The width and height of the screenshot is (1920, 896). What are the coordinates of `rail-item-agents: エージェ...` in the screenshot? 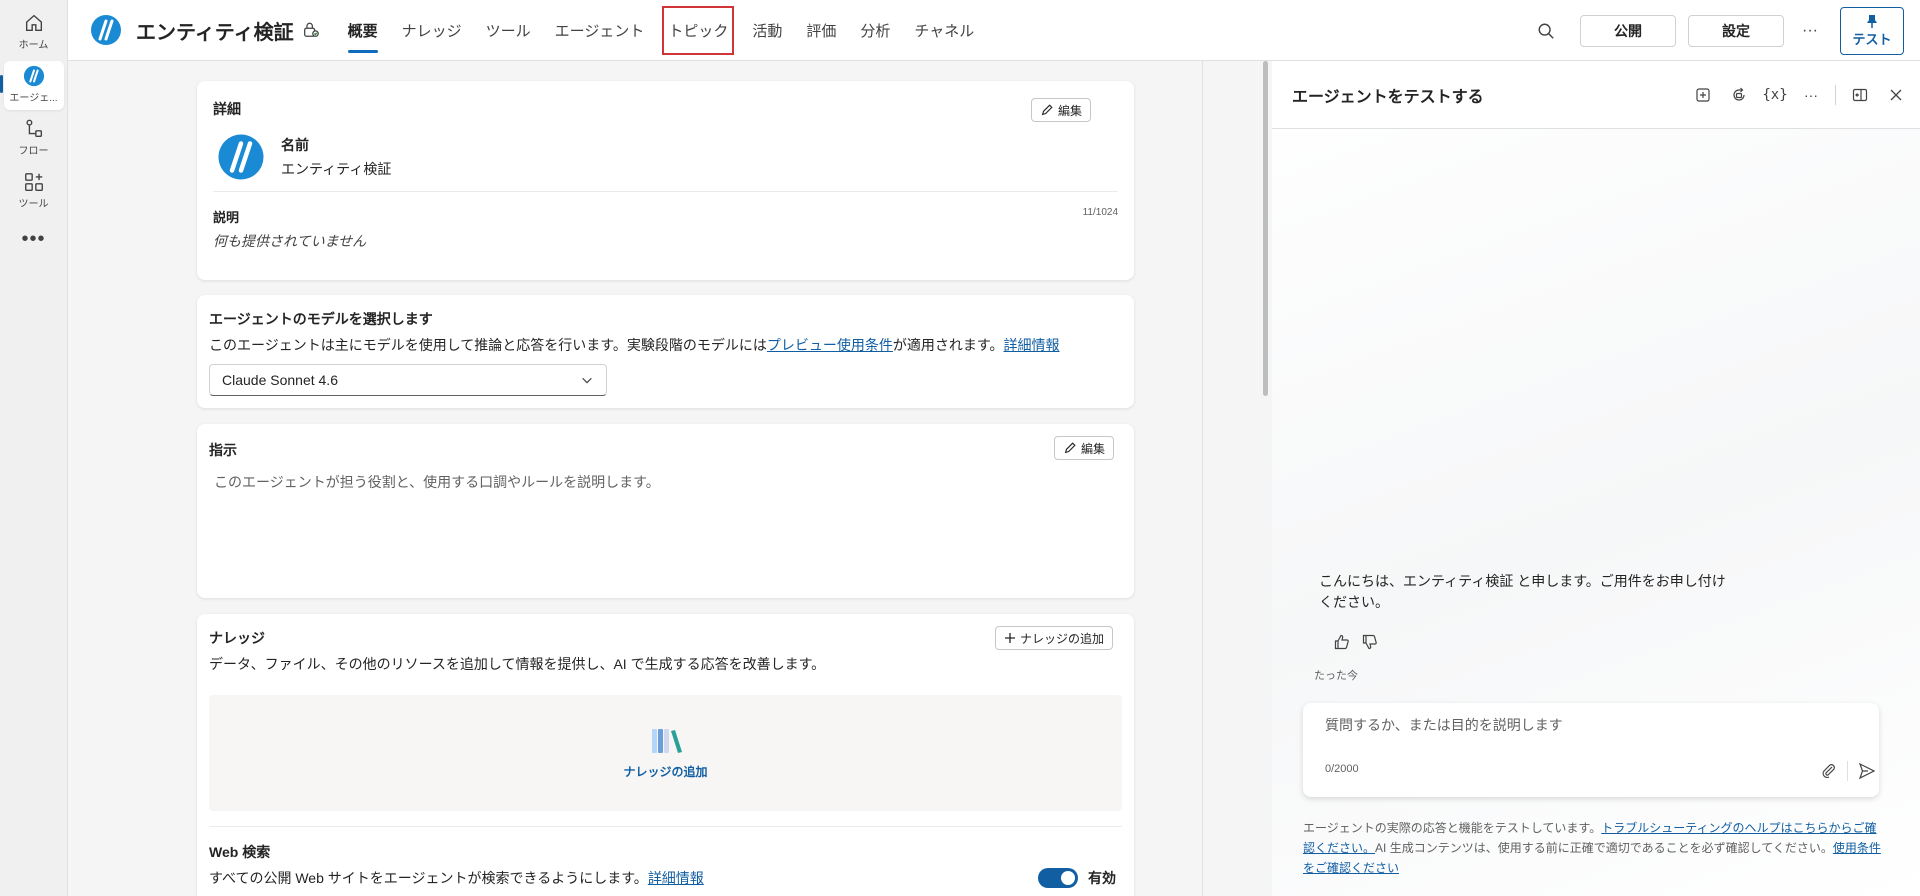 It's located at (32, 85).